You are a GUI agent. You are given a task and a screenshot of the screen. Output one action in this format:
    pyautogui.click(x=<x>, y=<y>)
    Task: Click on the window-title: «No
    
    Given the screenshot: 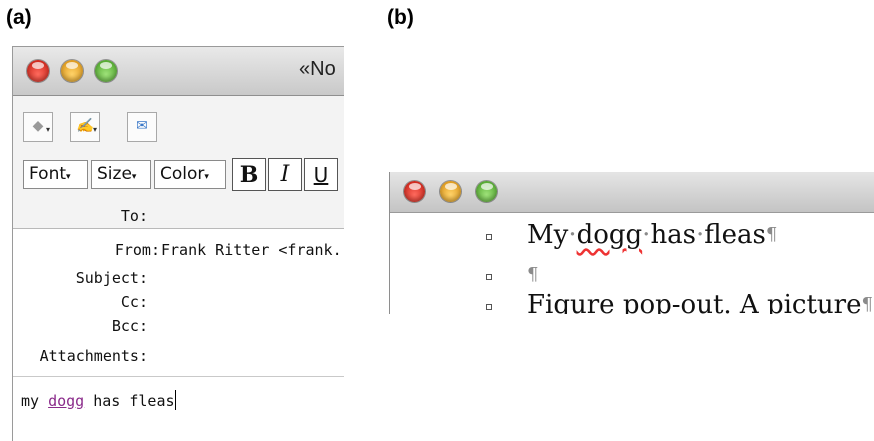 What is the action you would take?
    pyautogui.click(x=317, y=69)
    